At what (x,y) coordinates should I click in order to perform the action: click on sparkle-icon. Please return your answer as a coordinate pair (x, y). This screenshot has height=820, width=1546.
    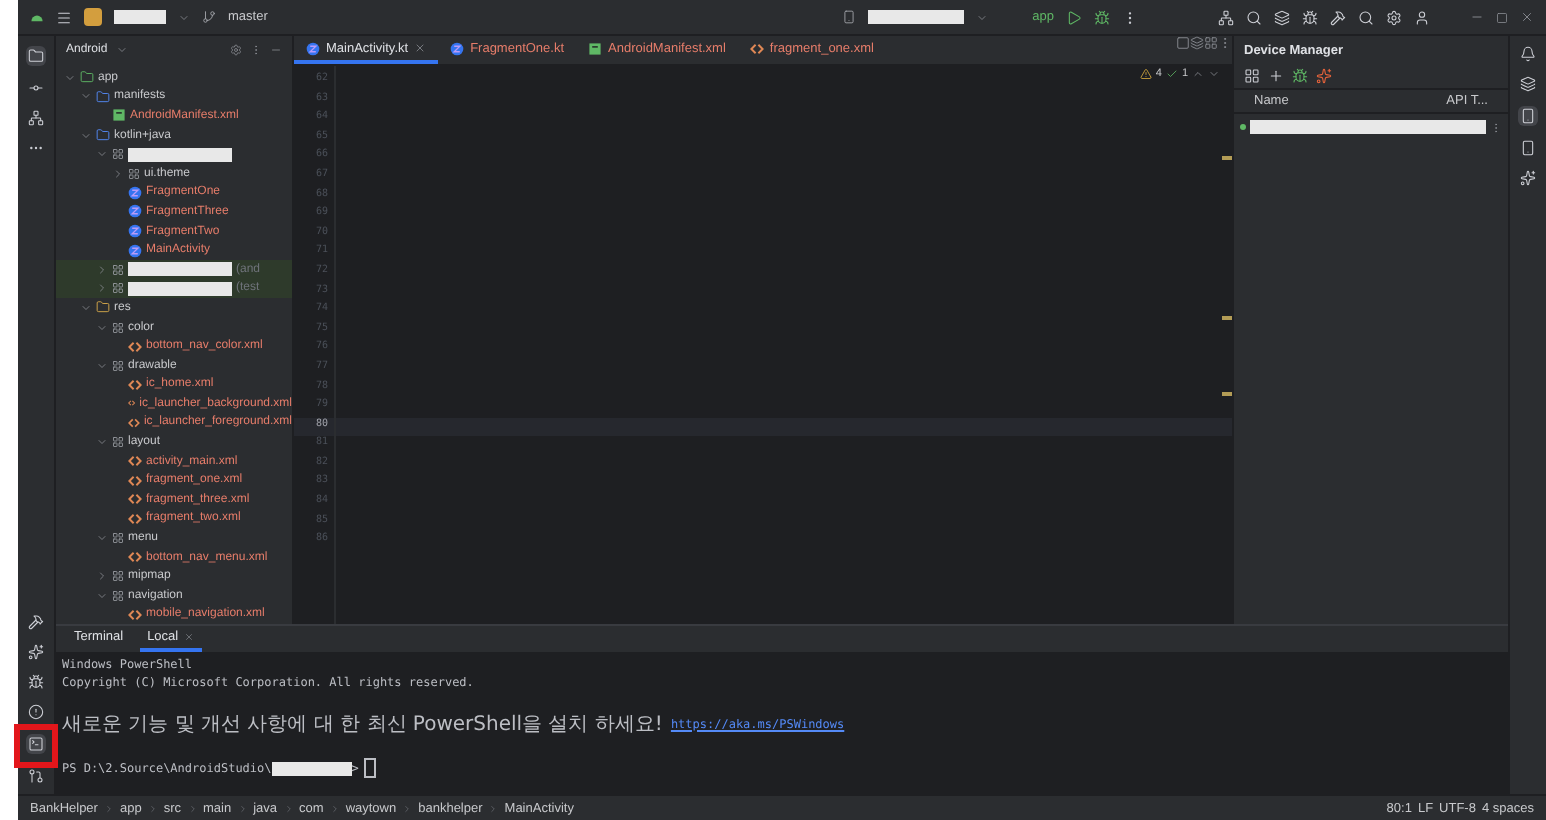
    Looking at the image, I should click on (1528, 178).